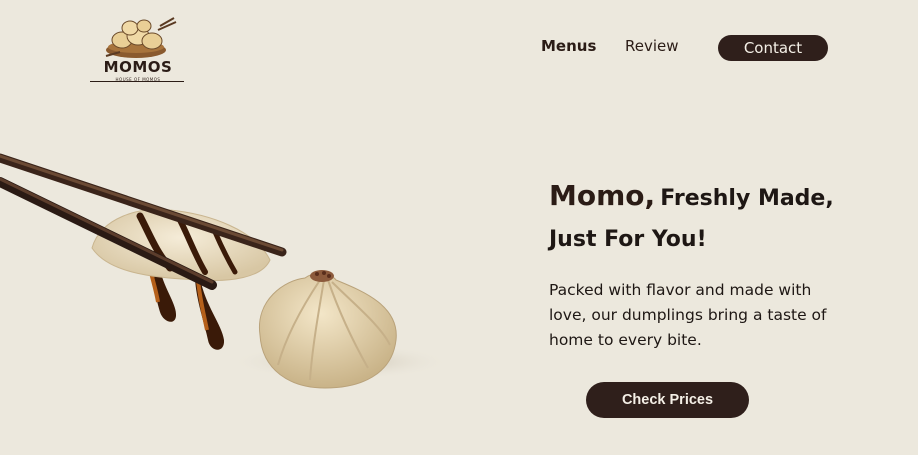 Image resolution: width=918 pixels, height=455 pixels. Describe the element at coordinates (652, 46) in the screenshot. I see `nav-review-link: Review` at that location.